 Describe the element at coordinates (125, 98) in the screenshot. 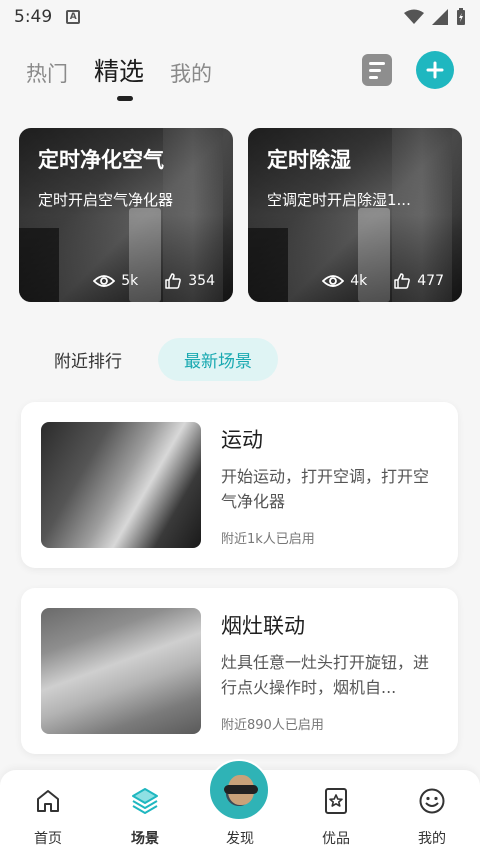

I see `tab-indicator` at that location.